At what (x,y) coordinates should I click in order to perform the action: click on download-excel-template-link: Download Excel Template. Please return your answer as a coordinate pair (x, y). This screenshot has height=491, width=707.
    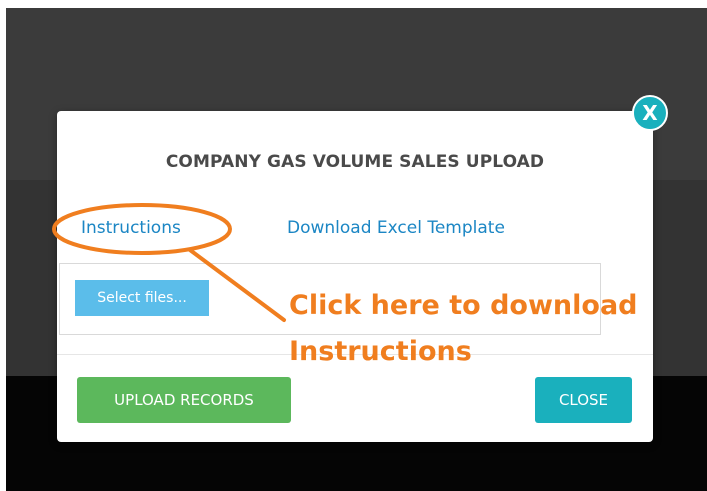
    Looking at the image, I should click on (396, 228).